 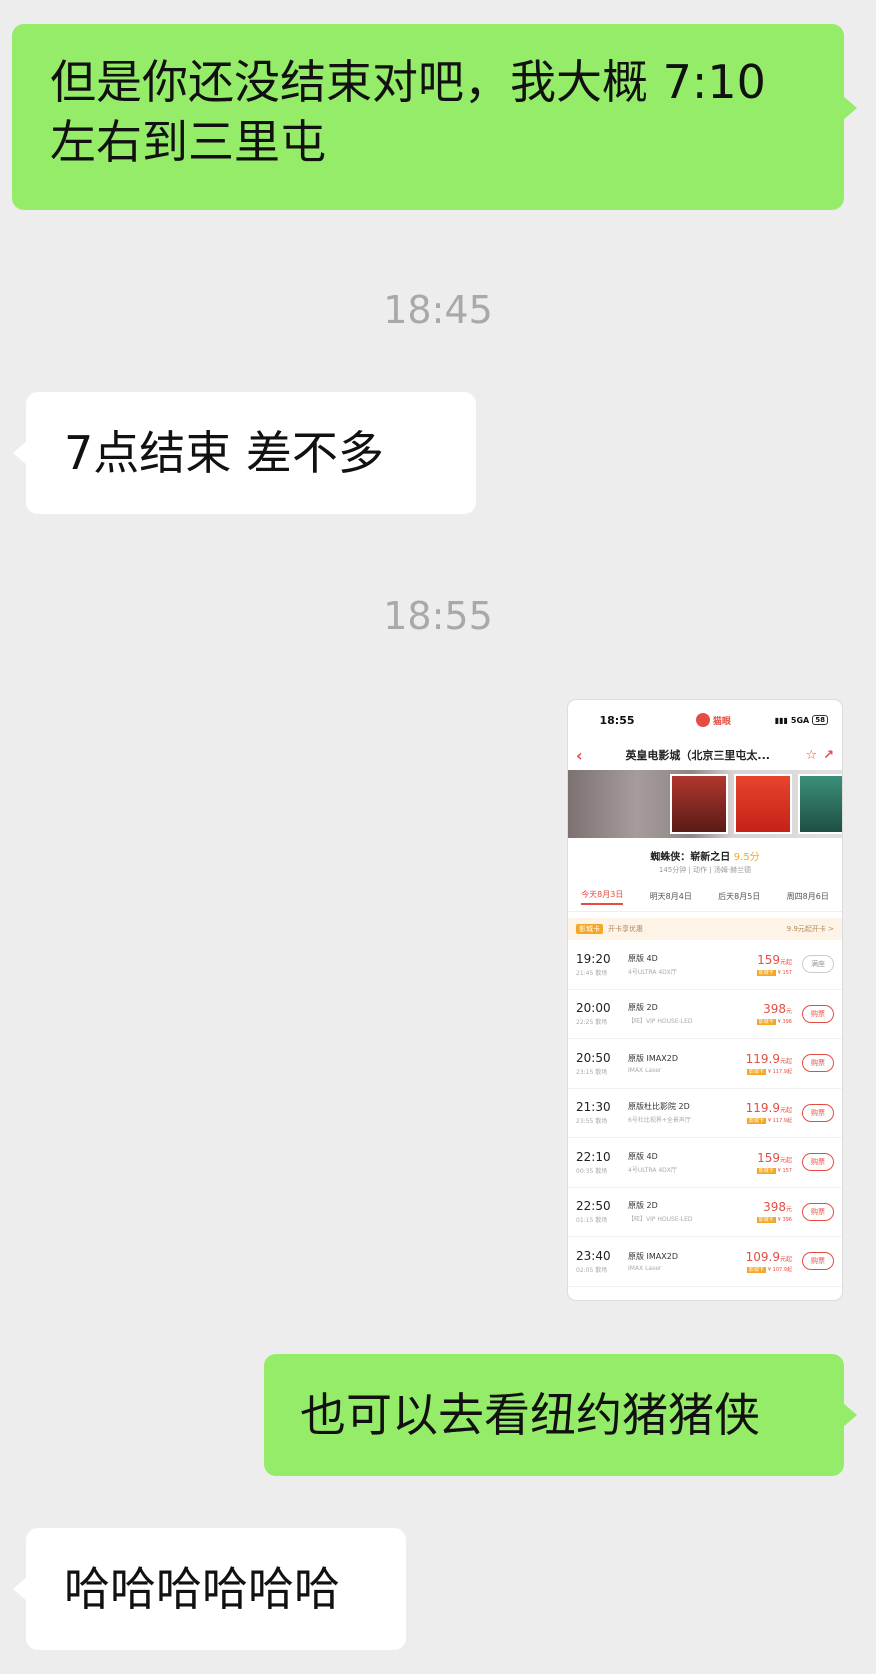 What do you see at coordinates (818, 964) in the screenshot?
I see `buy-ticket-button: 满座` at bounding box center [818, 964].